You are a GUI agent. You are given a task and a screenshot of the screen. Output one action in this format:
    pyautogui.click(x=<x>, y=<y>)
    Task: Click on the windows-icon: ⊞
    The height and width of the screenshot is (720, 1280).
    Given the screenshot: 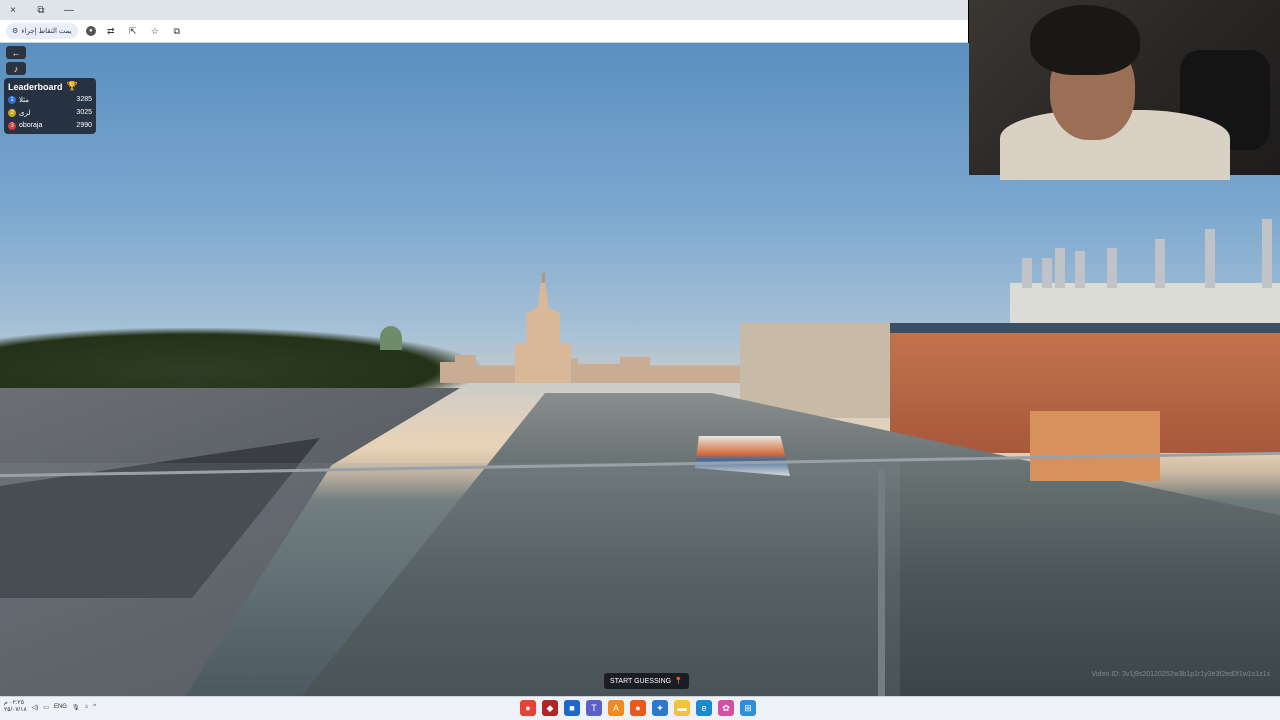 What is the action you would take?
    pyautogui.click(x=748, y=708)
    